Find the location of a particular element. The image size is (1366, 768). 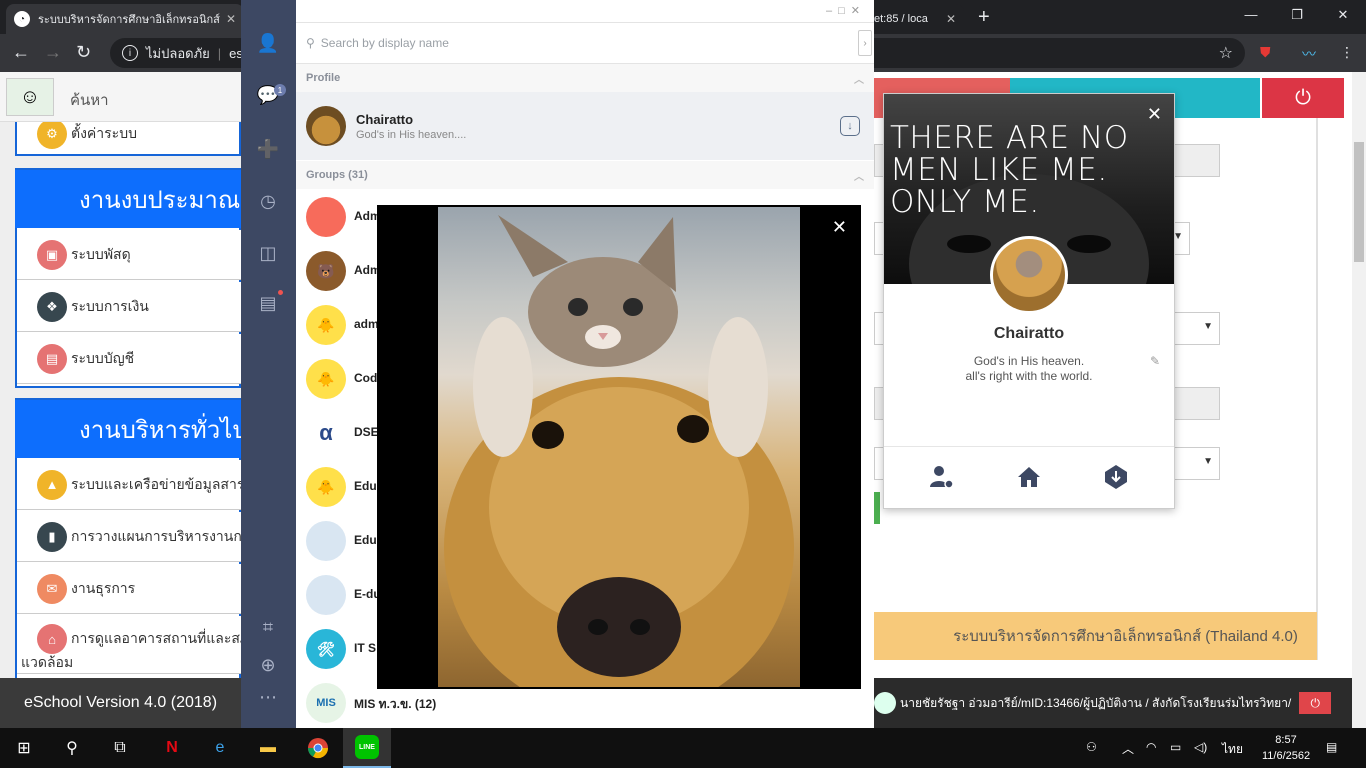

volume-icon: ◁) is located at coordinates (1200, 747).